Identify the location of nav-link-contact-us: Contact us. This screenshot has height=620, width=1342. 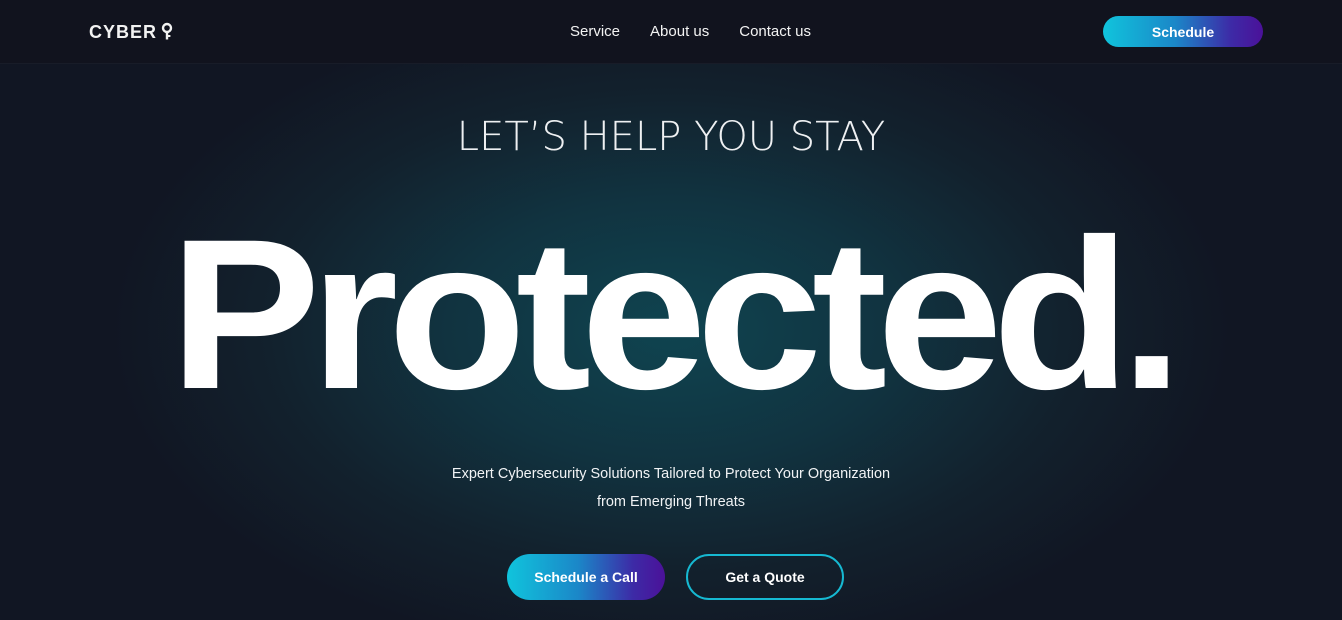
(770, 32).